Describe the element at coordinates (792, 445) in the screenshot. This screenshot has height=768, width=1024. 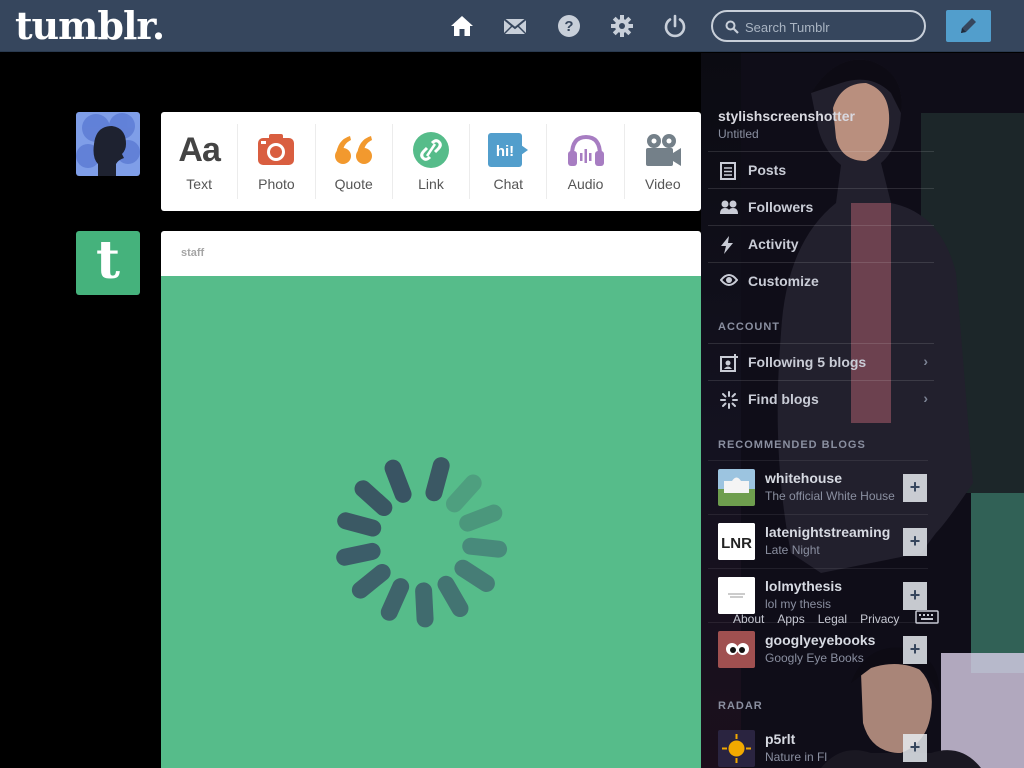
I see `recommended-section-label: RECOMMENDED BLOGS` at that location.